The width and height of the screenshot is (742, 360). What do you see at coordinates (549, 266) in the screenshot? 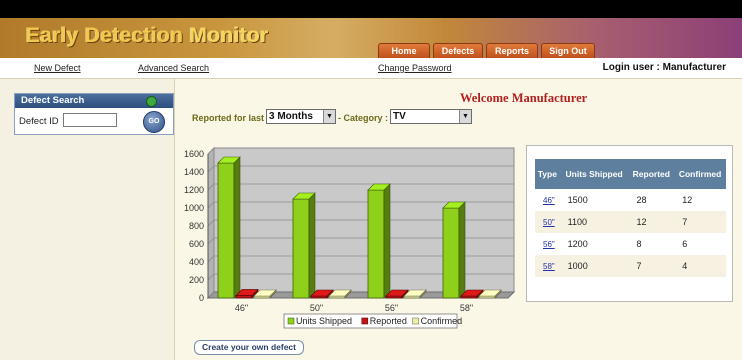
I see `type-link-58: 58"` at bounding box center [549, 266].